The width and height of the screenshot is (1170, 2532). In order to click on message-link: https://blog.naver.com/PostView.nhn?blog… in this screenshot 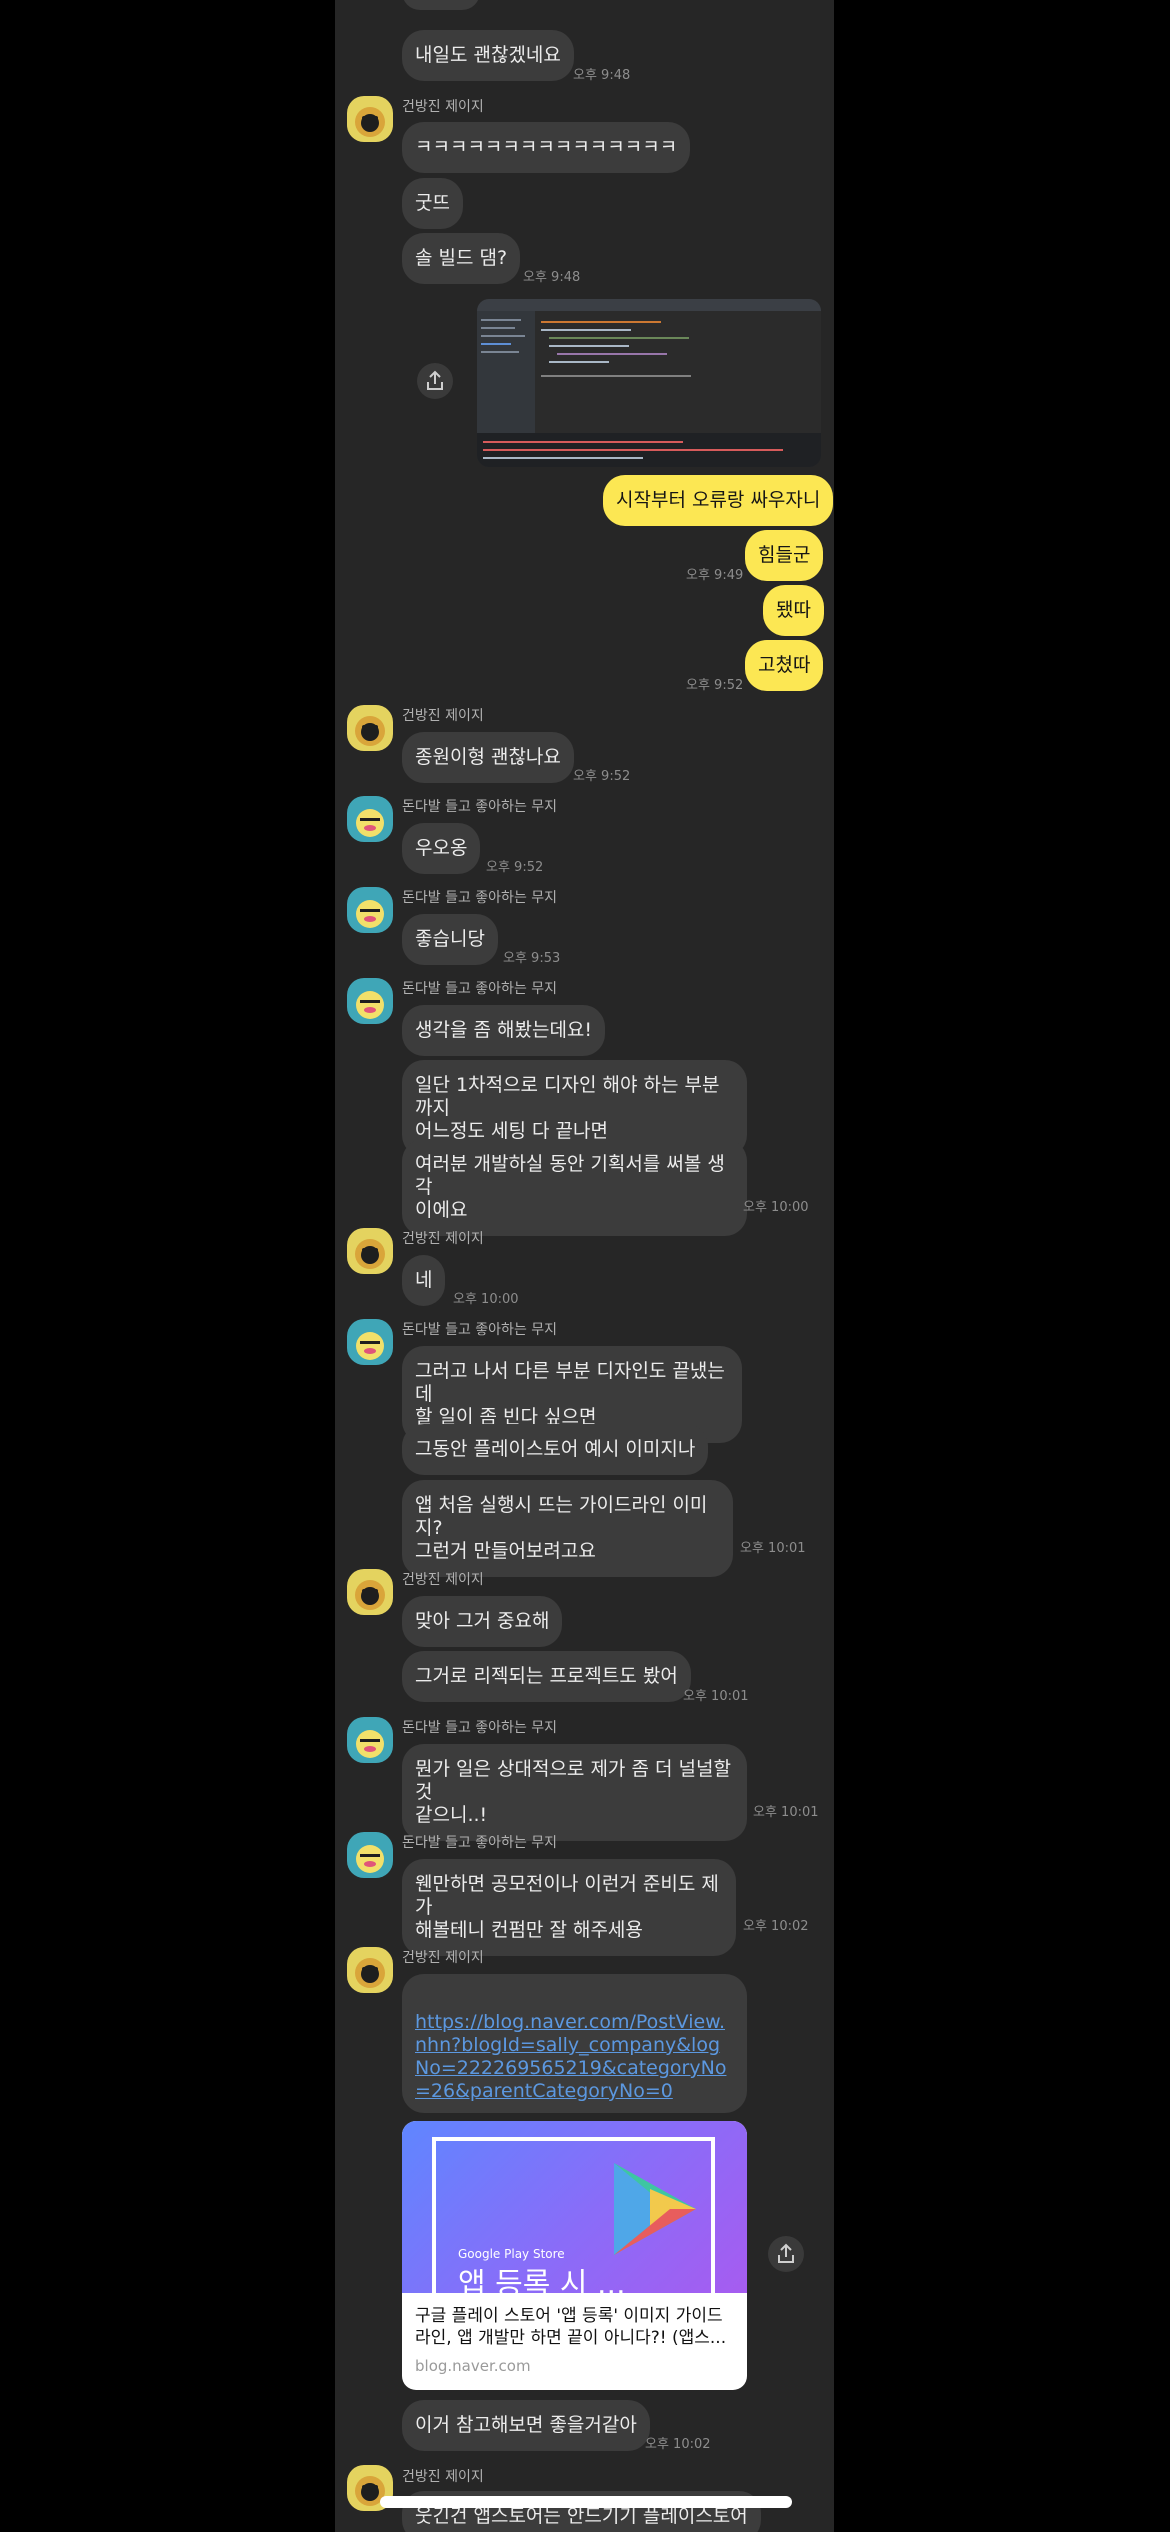, I will do `click(570, 2056)`.